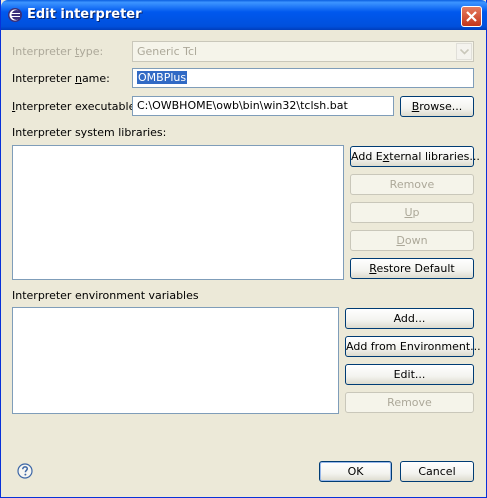  I want to click on interpreter-name-input: OMBPlus, so click(303, 78).